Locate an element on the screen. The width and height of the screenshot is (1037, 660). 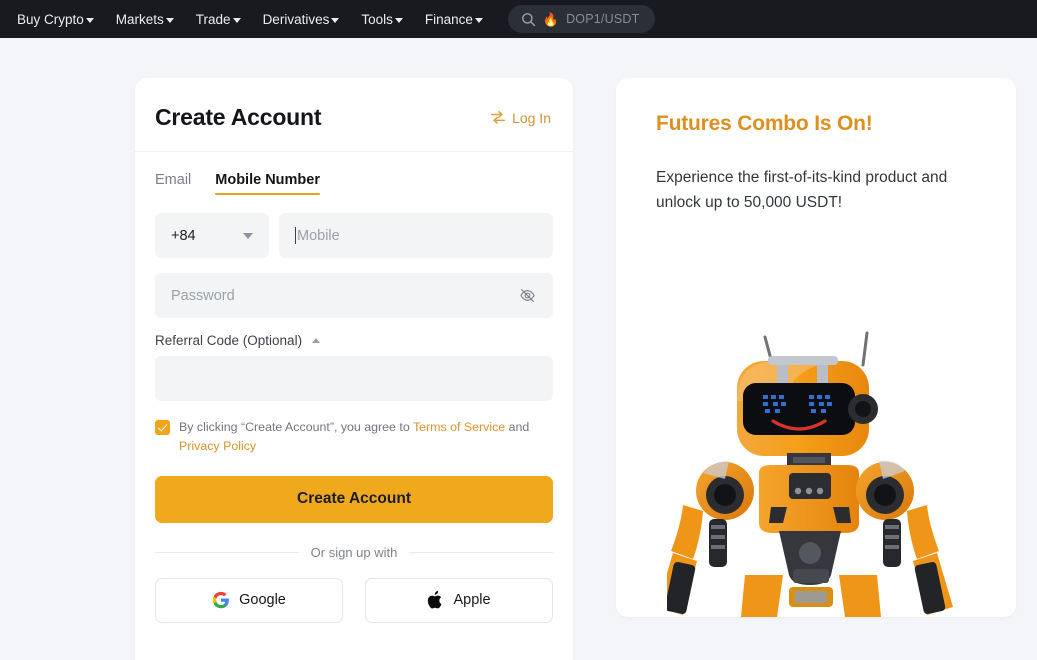
nav-item-markets: Markets is located at coordinates (145, 19).